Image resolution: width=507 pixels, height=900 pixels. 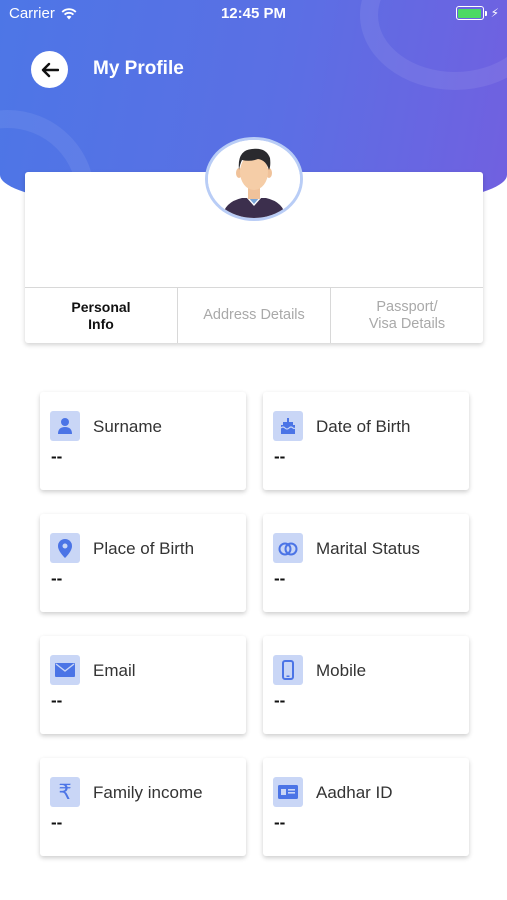 I want to click on field-label: Marital Status, so click(x=368, y=548).